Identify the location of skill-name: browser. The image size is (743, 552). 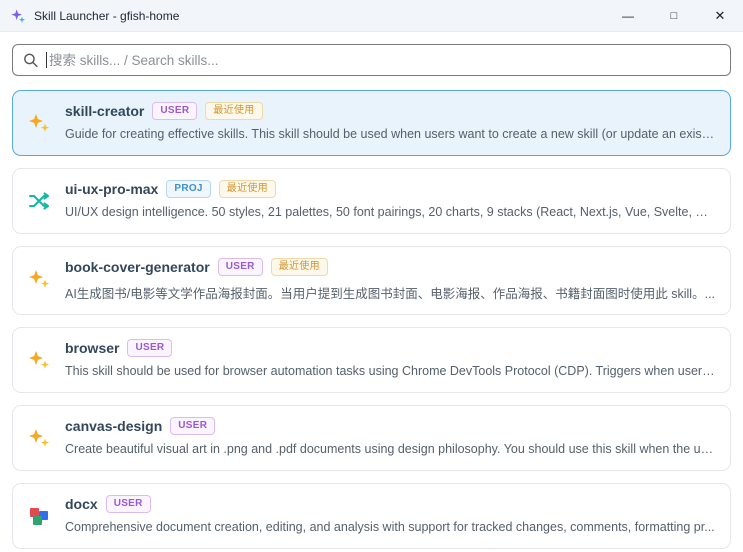
(92, 348).